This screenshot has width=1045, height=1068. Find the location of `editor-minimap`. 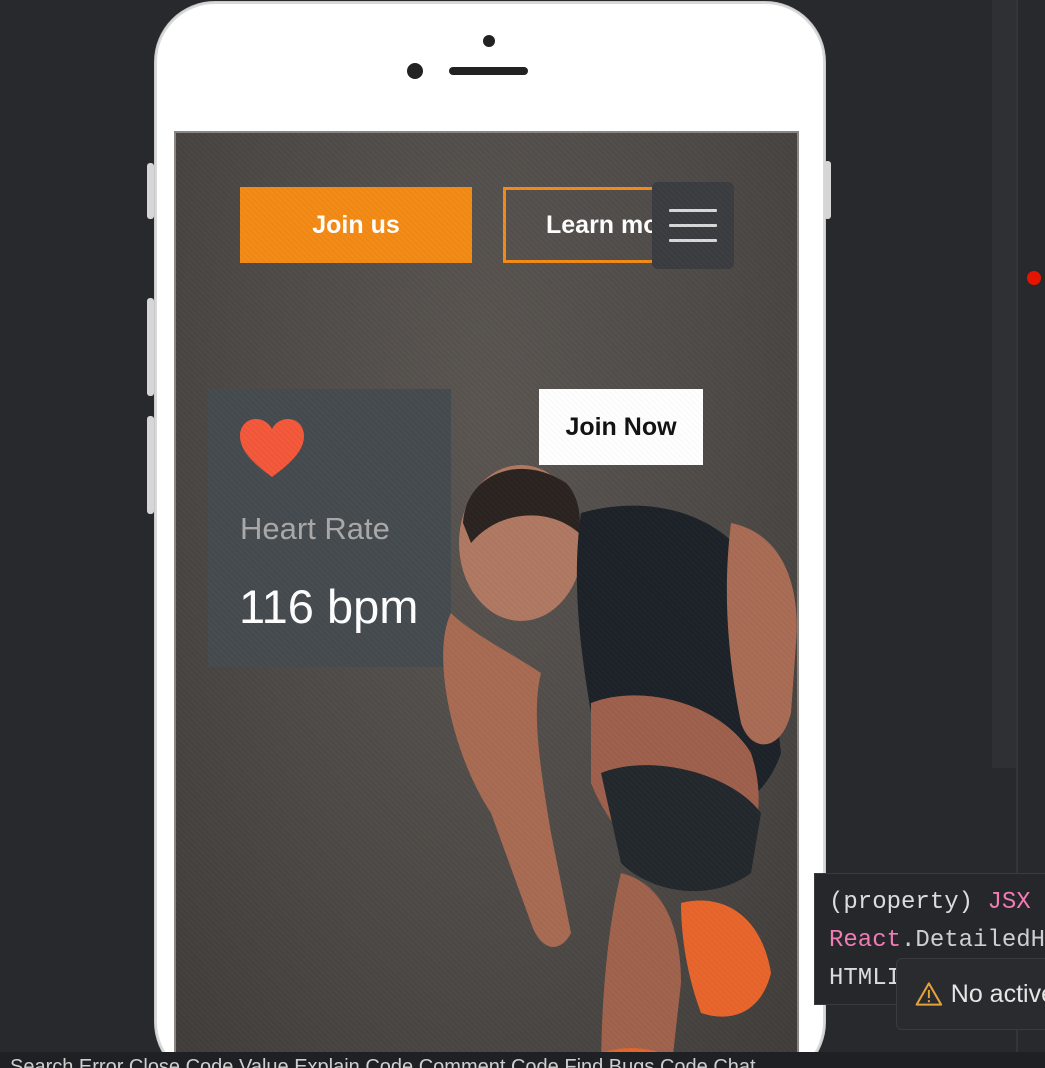

editor-minimap is located at coordinates (1005, 384).